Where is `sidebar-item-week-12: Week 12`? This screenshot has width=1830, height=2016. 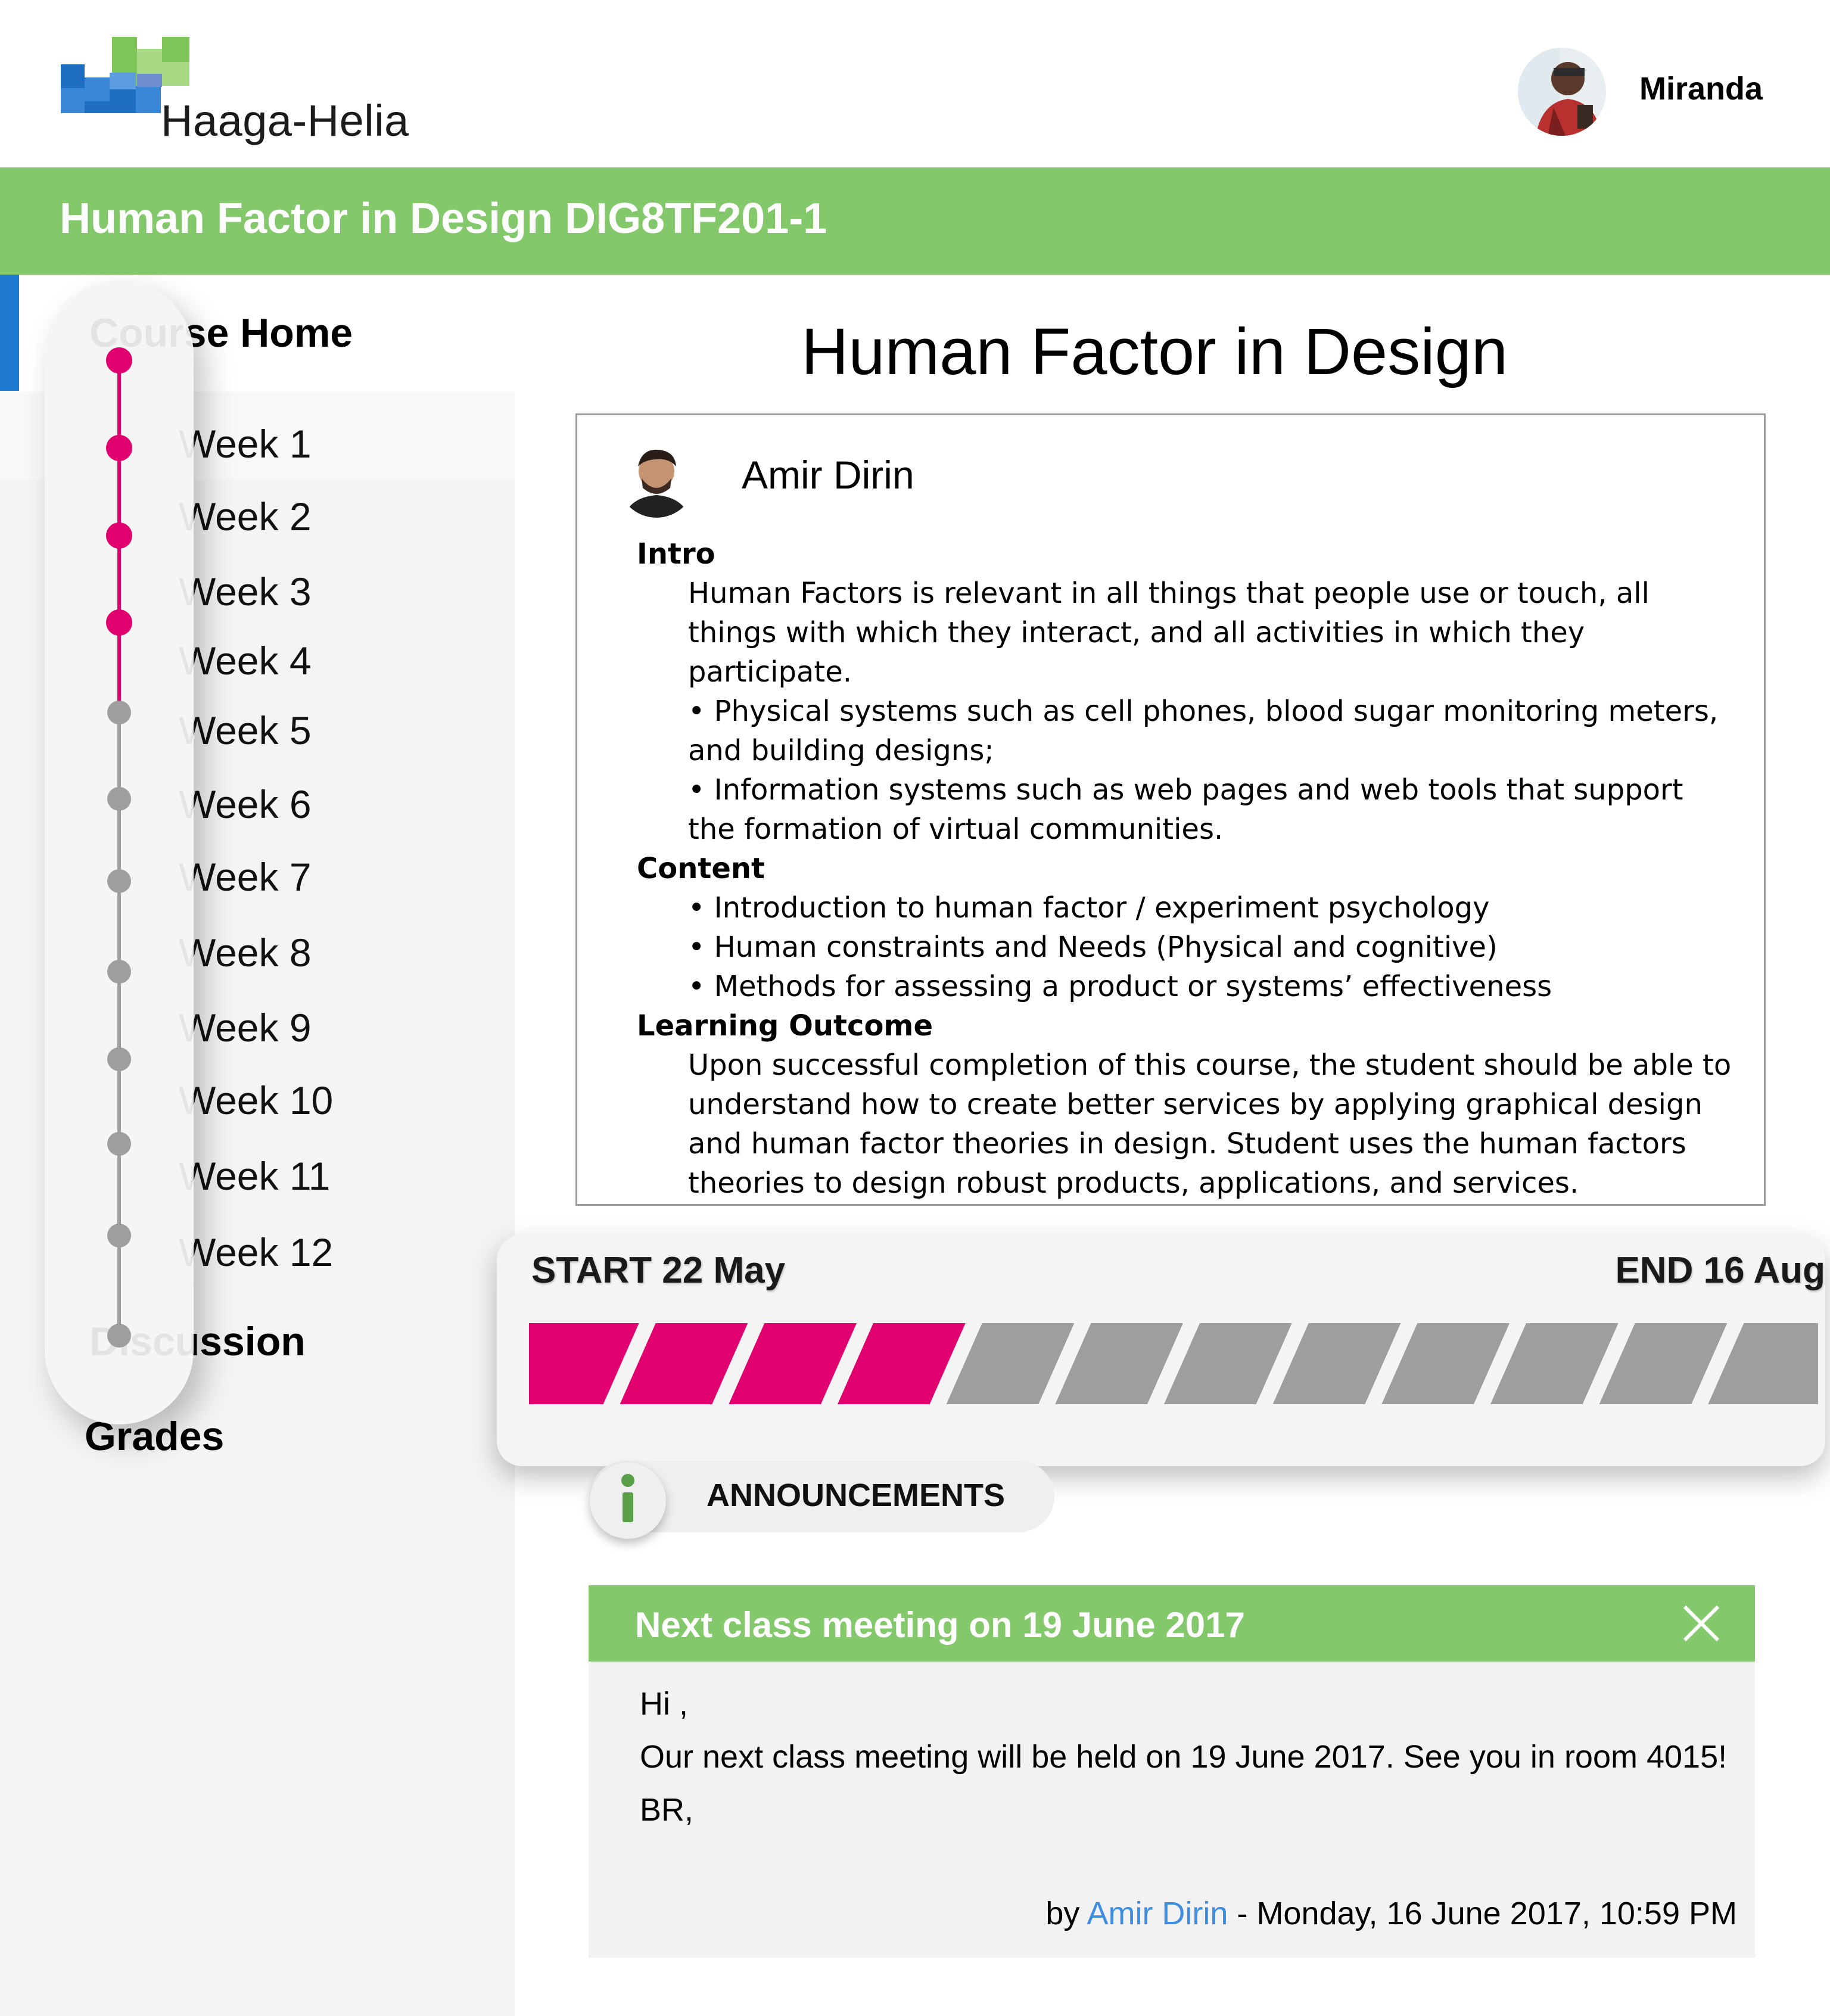
sidebar-item-week-12: Week 12 is located at coordinates (256, 1252).